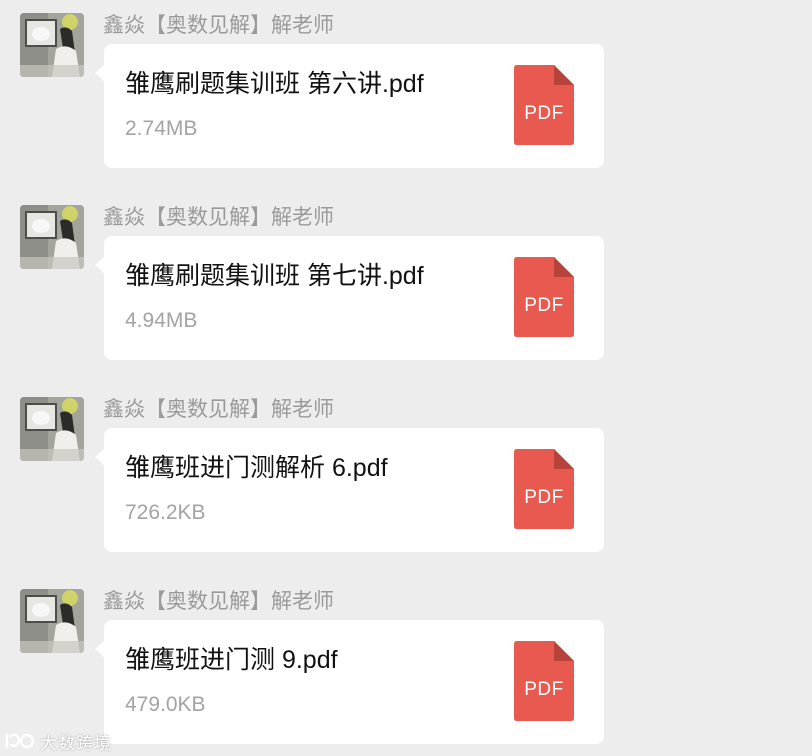  Describe the element at coordinates (165, 704) in the screenshot. I see `file-size: 479.0KB` at that location.